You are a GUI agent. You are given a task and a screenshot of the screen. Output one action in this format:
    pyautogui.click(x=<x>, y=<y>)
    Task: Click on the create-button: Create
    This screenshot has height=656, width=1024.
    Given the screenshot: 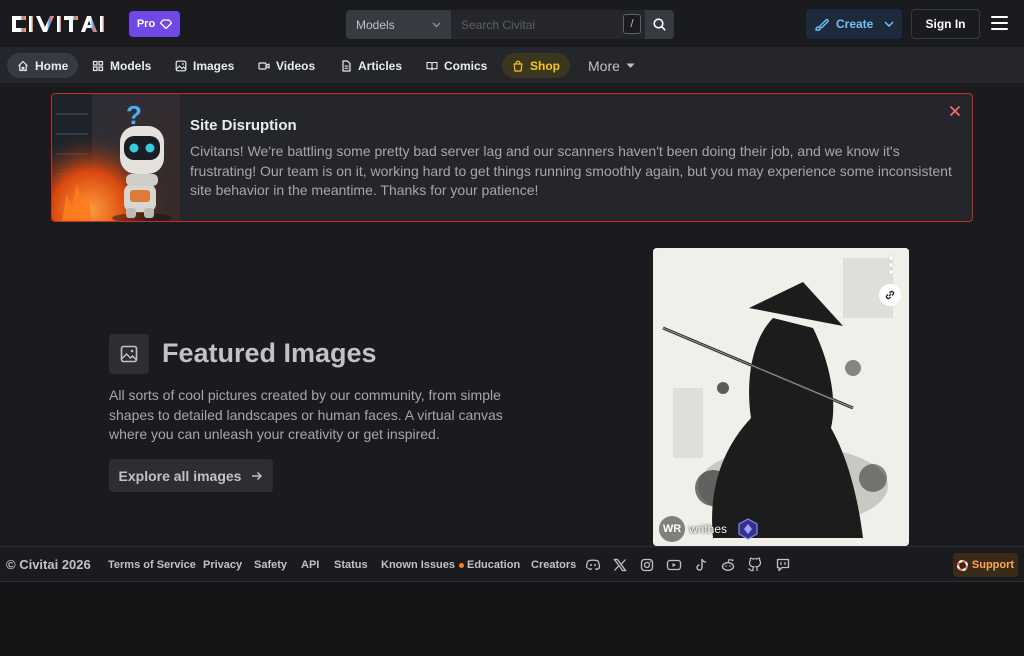 What is the action you would take?
    pyautogui.click(x=854, y=24)
    